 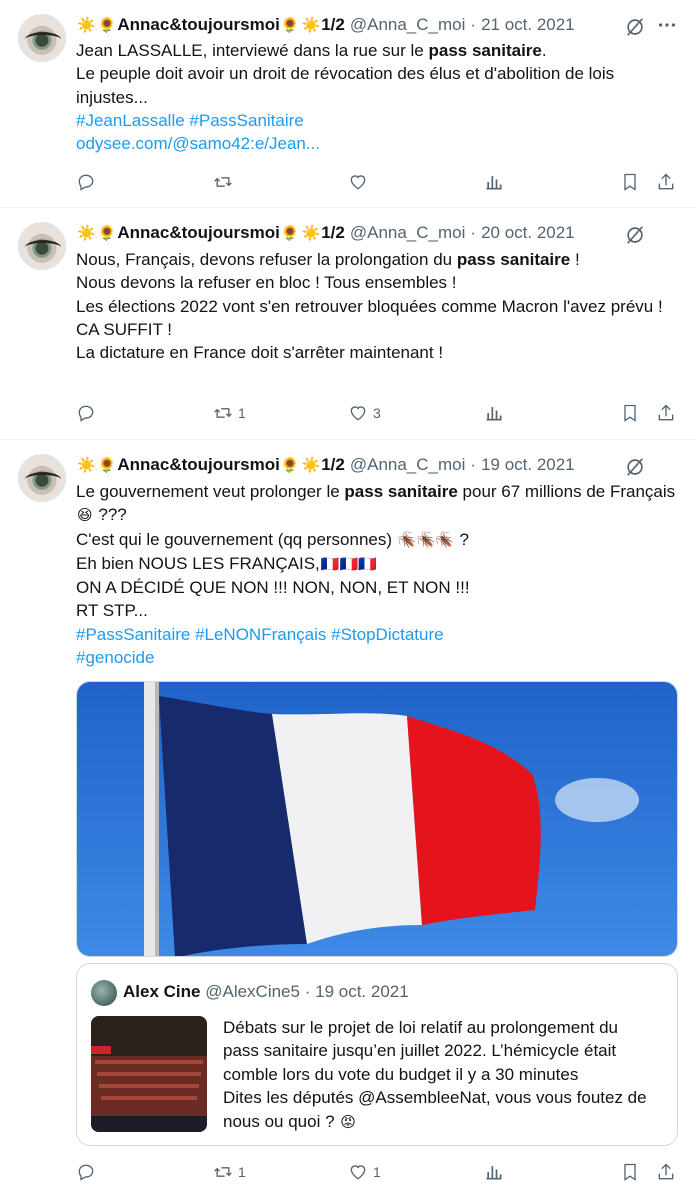 I want to click on like-button: 3, so click(x=364, y=413).